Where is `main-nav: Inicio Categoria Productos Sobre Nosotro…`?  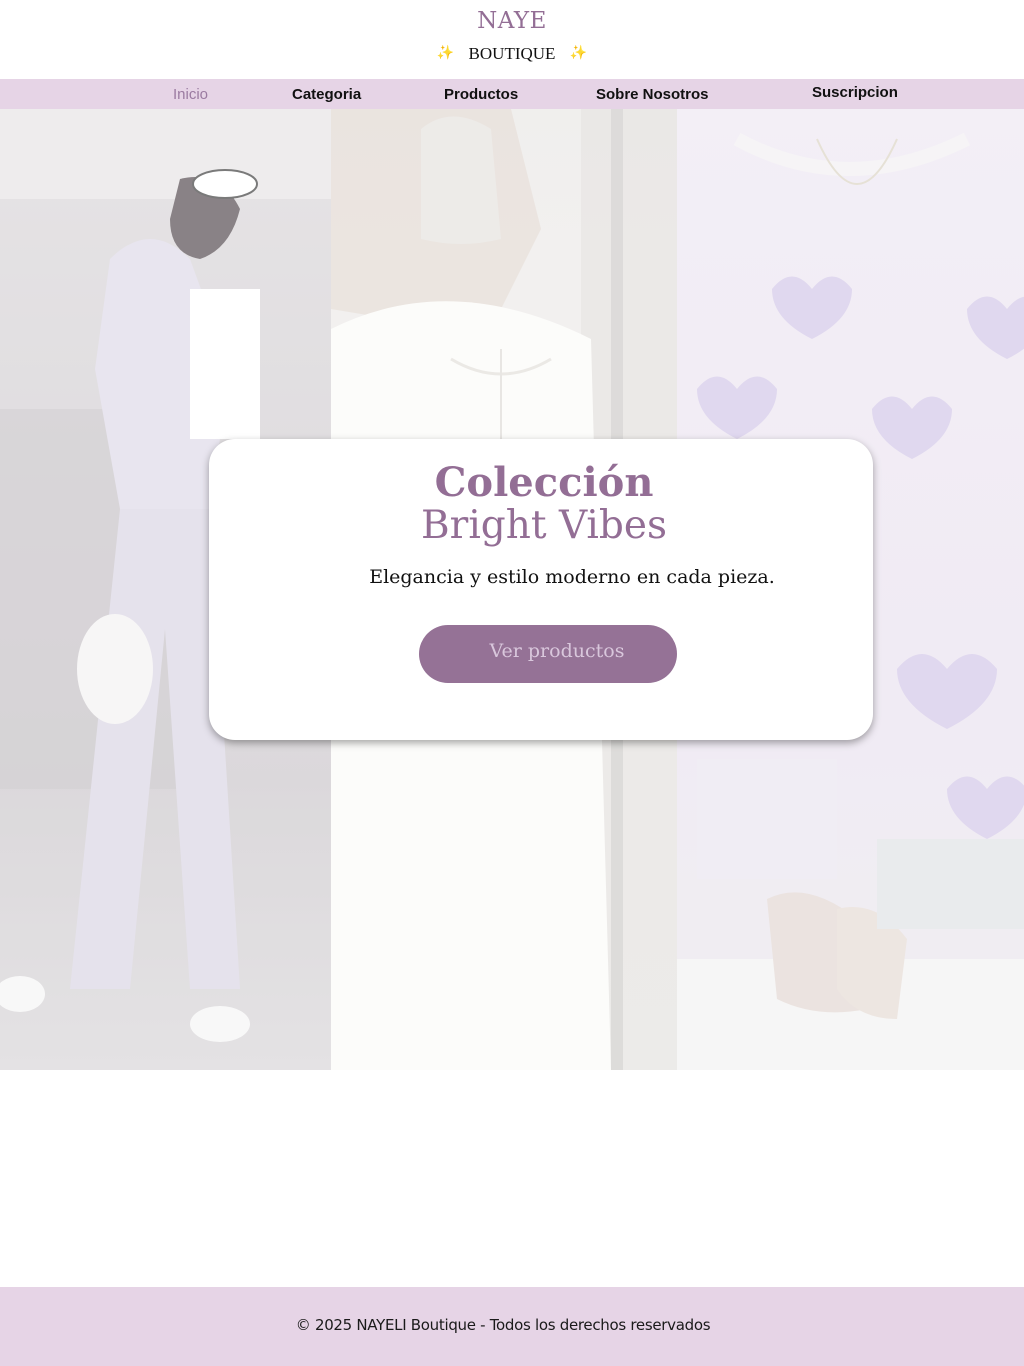
main-nav: Inicio Categoria Productos Sobre Nosotro… is located at coordinates (512, 94).